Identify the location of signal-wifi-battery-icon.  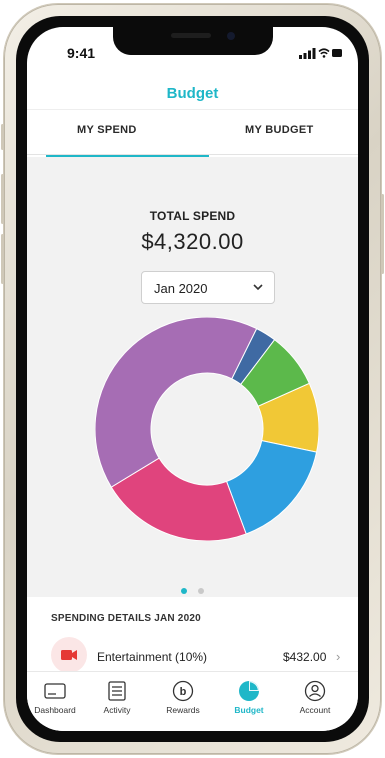
(320, 53).